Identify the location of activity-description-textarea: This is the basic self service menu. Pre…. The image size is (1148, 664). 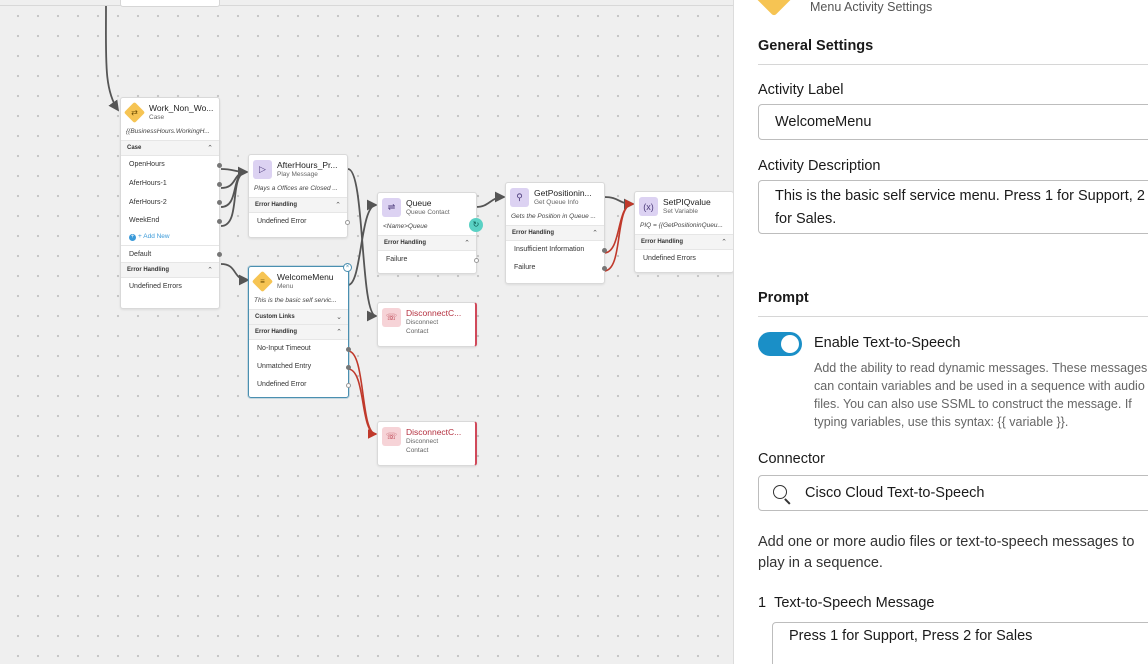
(953, 207).